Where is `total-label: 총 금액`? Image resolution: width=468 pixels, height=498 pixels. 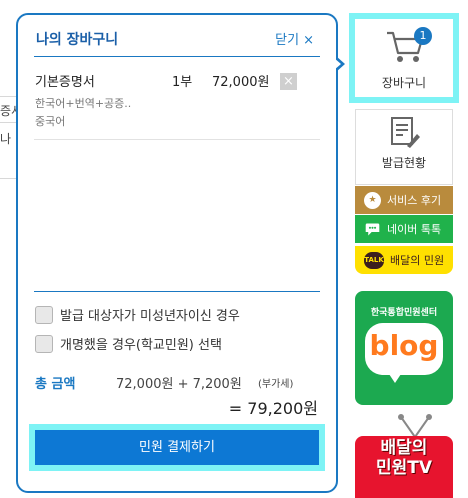 total-label: 총 금액 is located at coordinates (55, 384).